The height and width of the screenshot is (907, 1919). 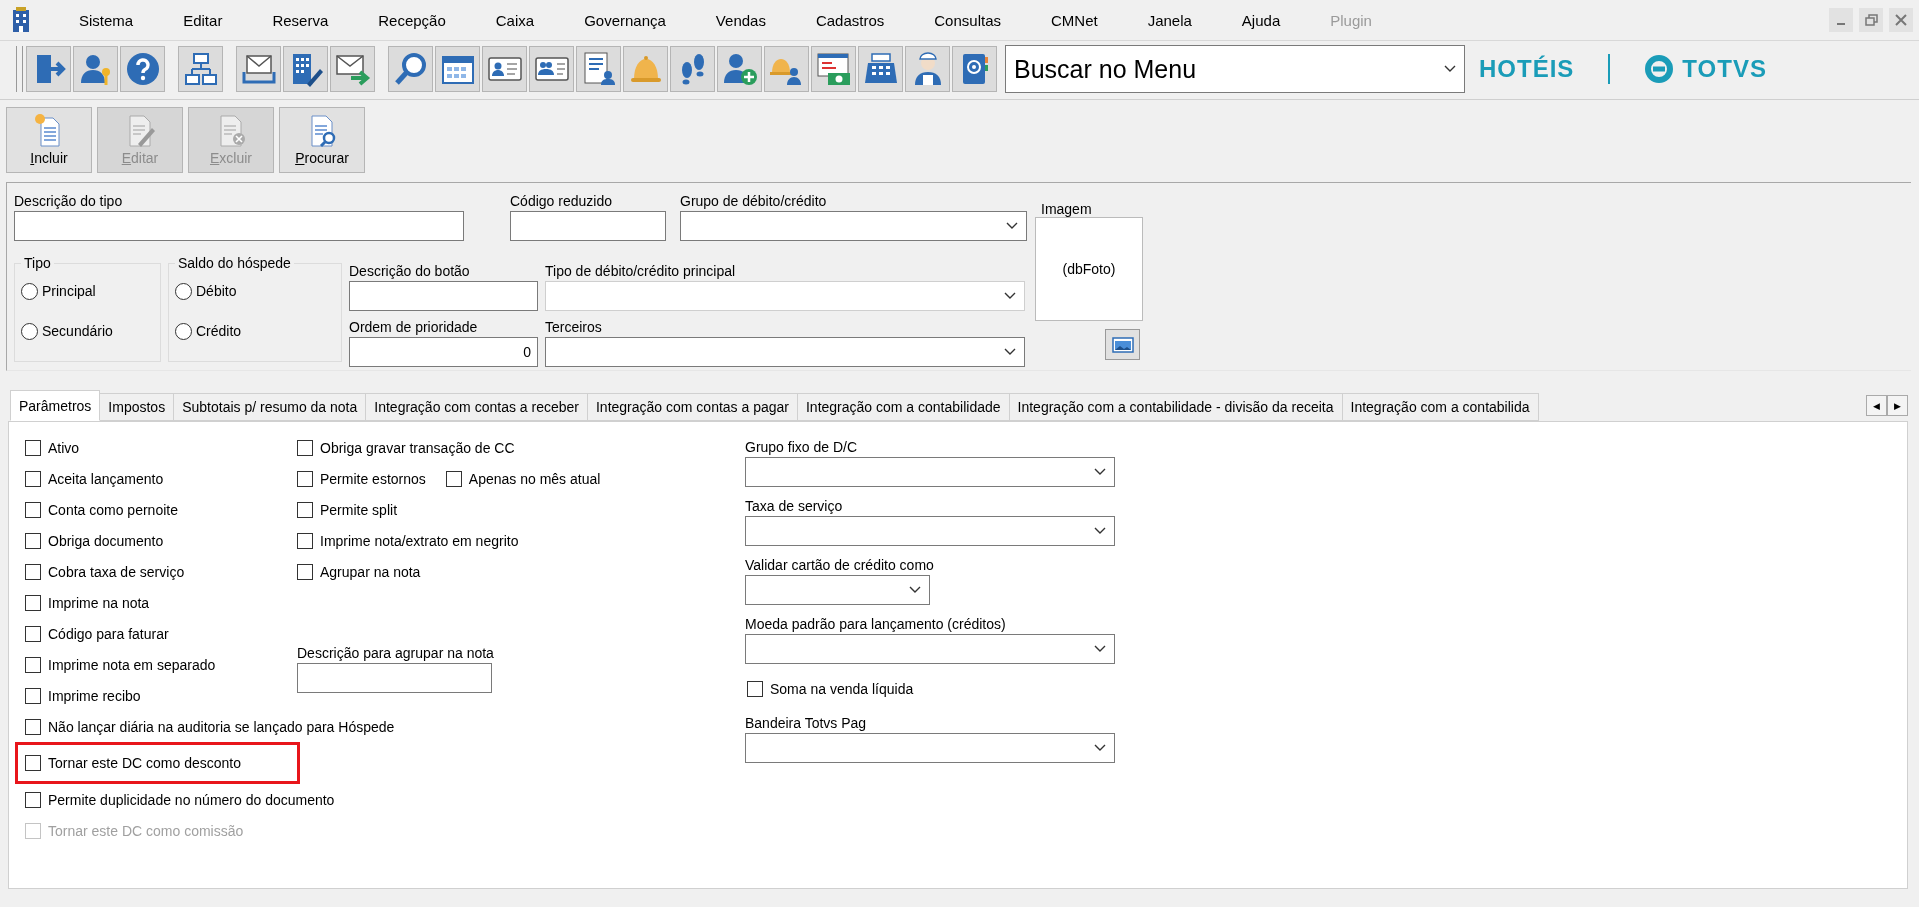 I want to click on action-button: Incluir, so click(x=49, y=140).